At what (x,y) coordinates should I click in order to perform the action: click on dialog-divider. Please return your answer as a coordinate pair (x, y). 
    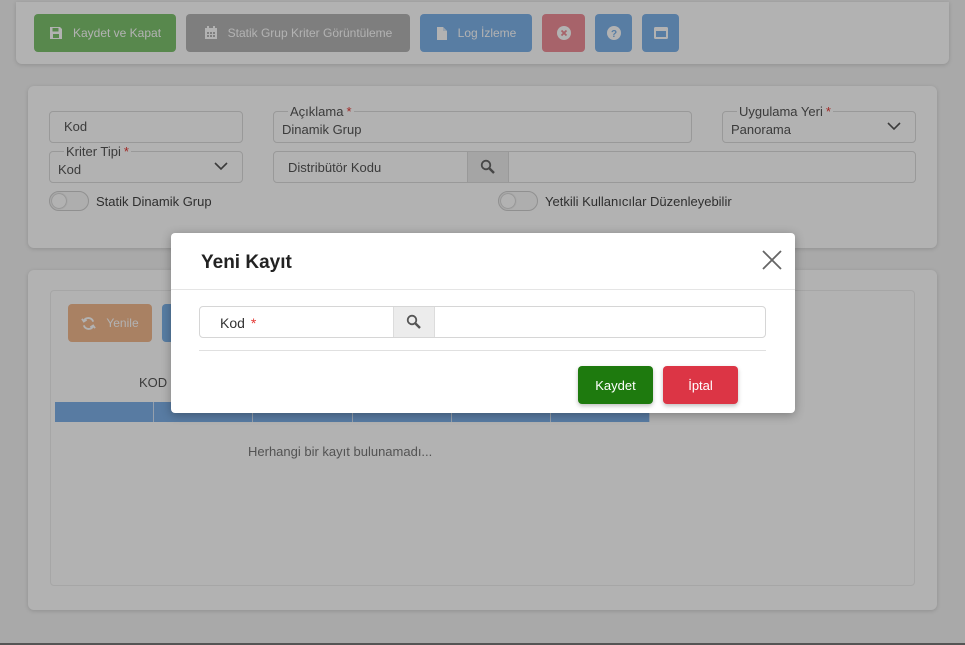
    Looking at the image, I should click on (483, 289).